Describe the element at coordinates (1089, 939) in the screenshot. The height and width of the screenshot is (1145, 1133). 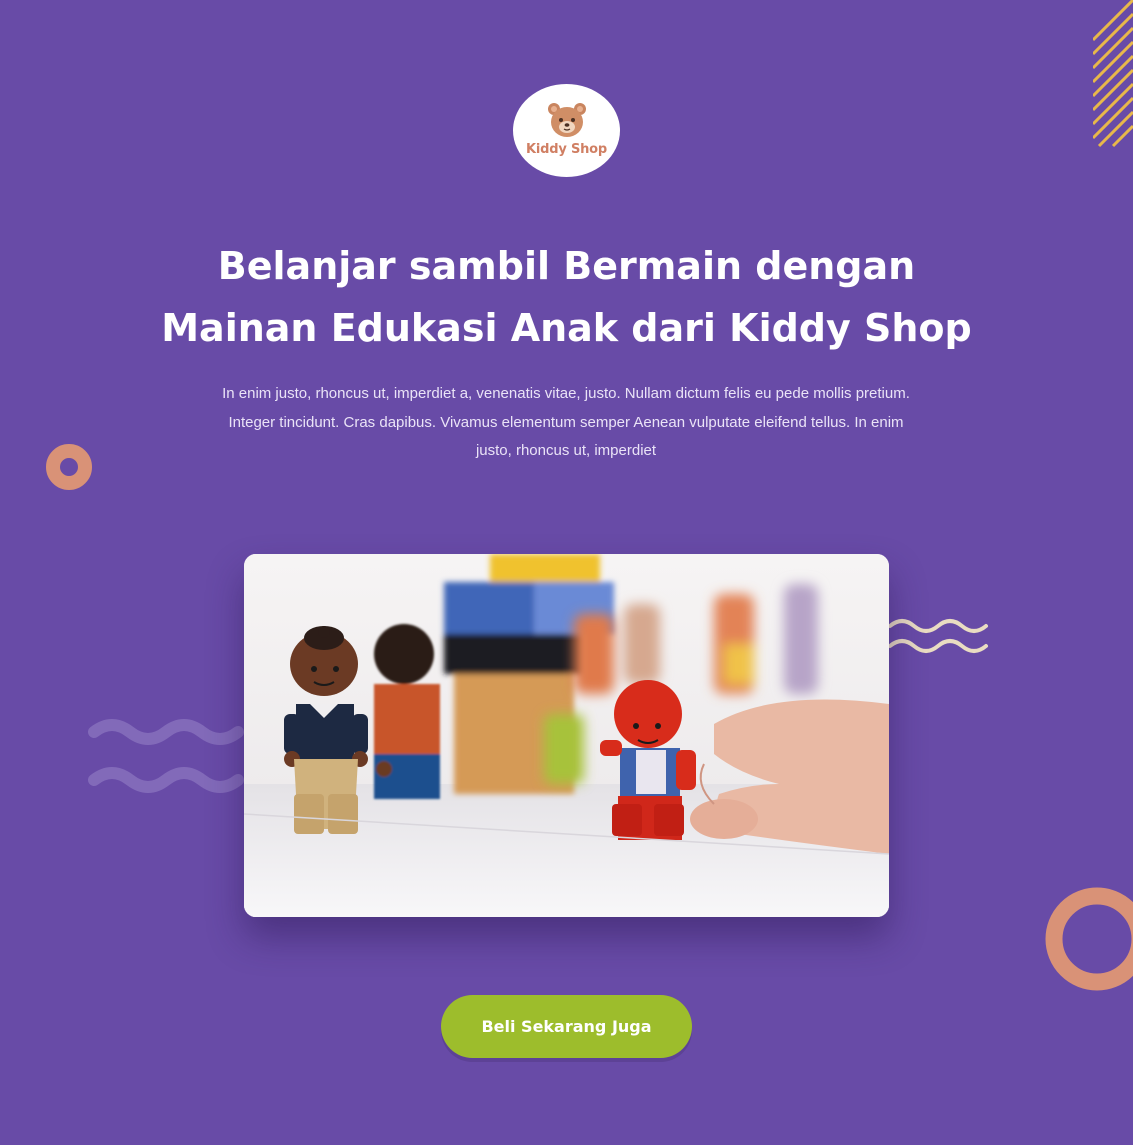
I see `ring-decoration-large` at that location.